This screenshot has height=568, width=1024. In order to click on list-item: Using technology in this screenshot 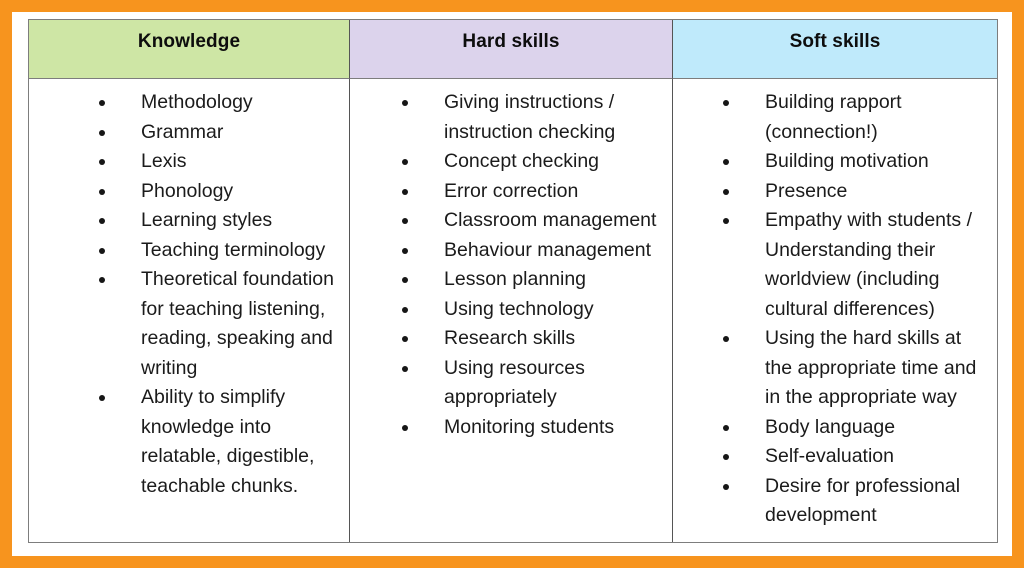, I will do `click(533, 310)`.